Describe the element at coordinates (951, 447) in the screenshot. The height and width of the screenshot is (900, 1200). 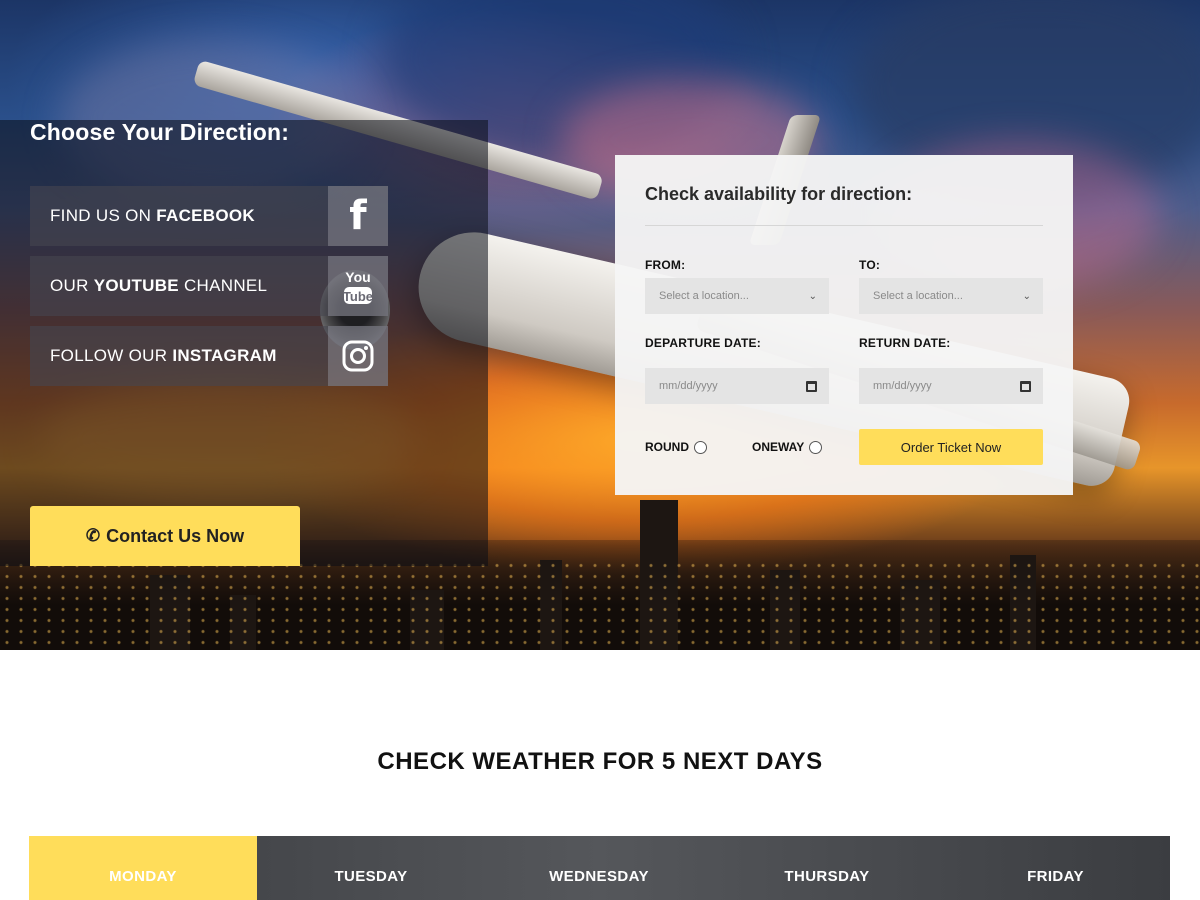
I see `order-ticket-button: Order Ticket Now` at that location.